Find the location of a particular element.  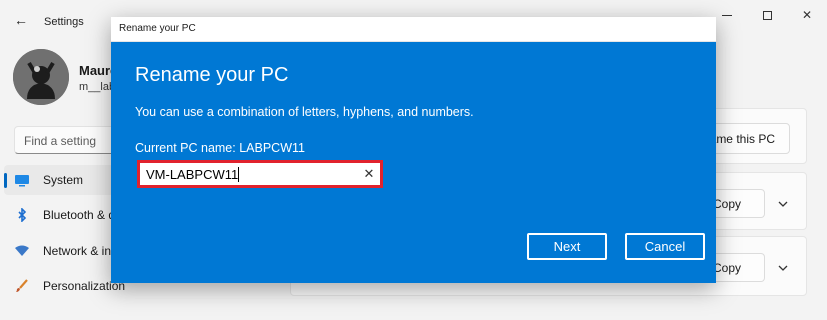

brush-icon is located at coordinates (22, 285).